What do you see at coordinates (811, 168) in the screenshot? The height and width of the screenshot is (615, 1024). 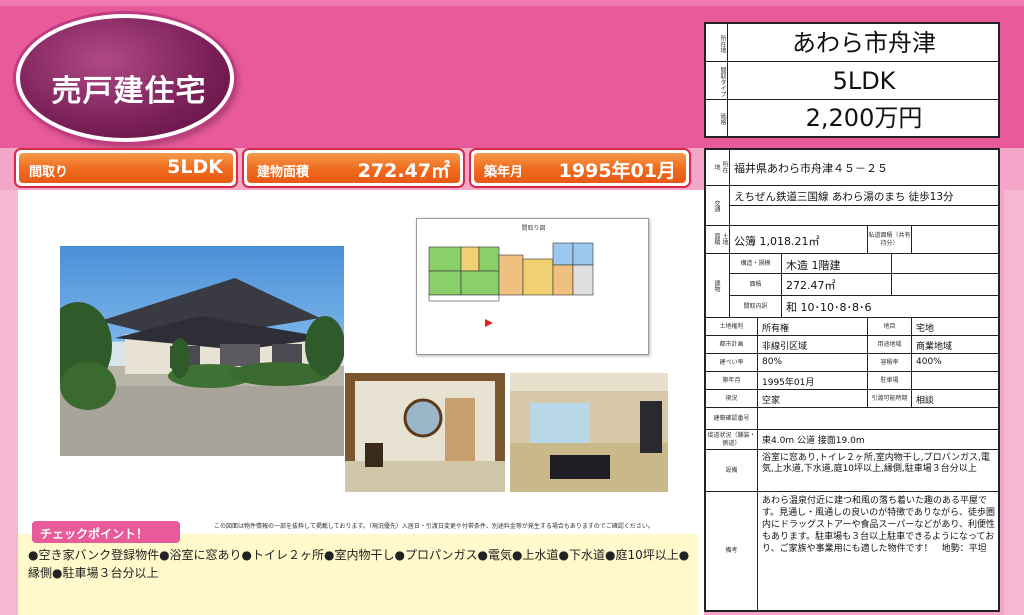 I see `address-value: 福井県あわら市舟津４５－２５` at bounding box center [811, 168].